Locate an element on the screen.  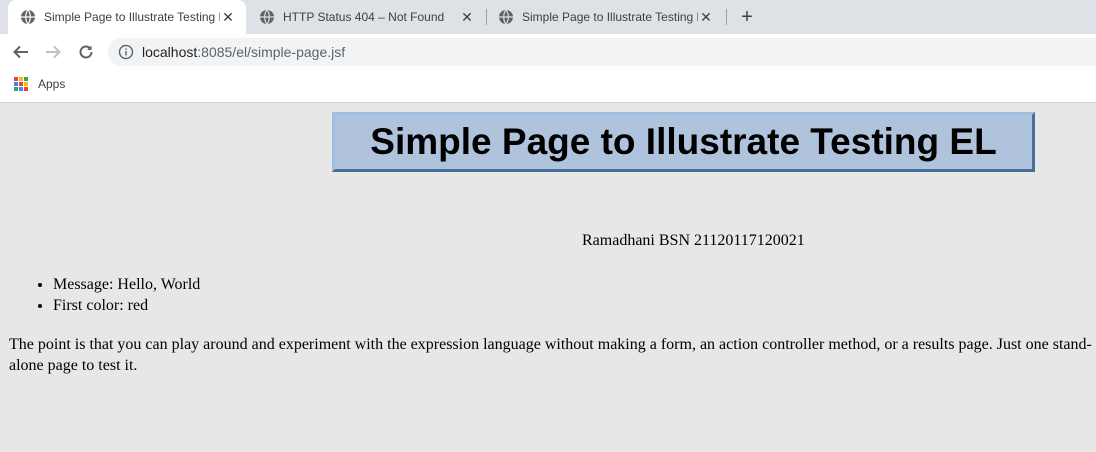
browser-toolbar: localhost:8085/el/simple-page.jsf is located at coordinates (548, 52).